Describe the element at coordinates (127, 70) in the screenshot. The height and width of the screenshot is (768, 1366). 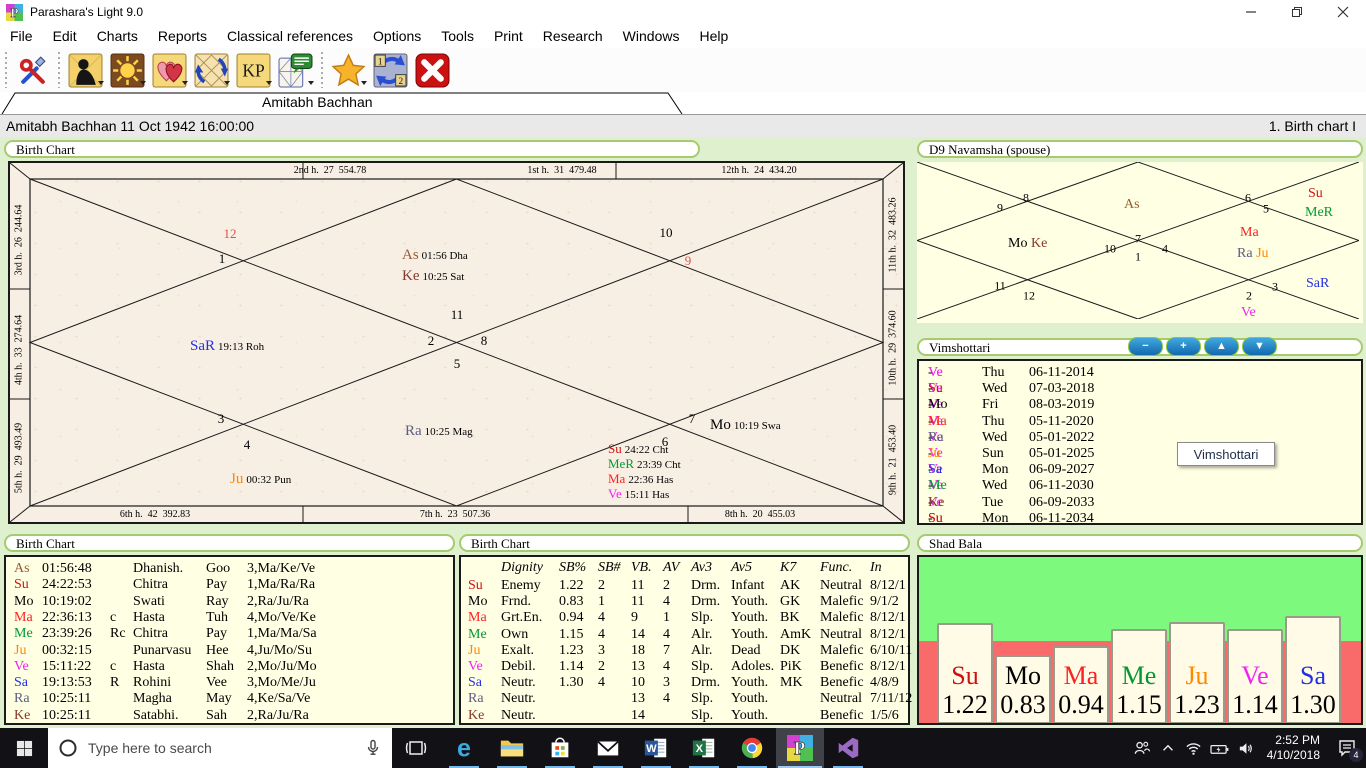
I see `sun-chart-button` at that location.